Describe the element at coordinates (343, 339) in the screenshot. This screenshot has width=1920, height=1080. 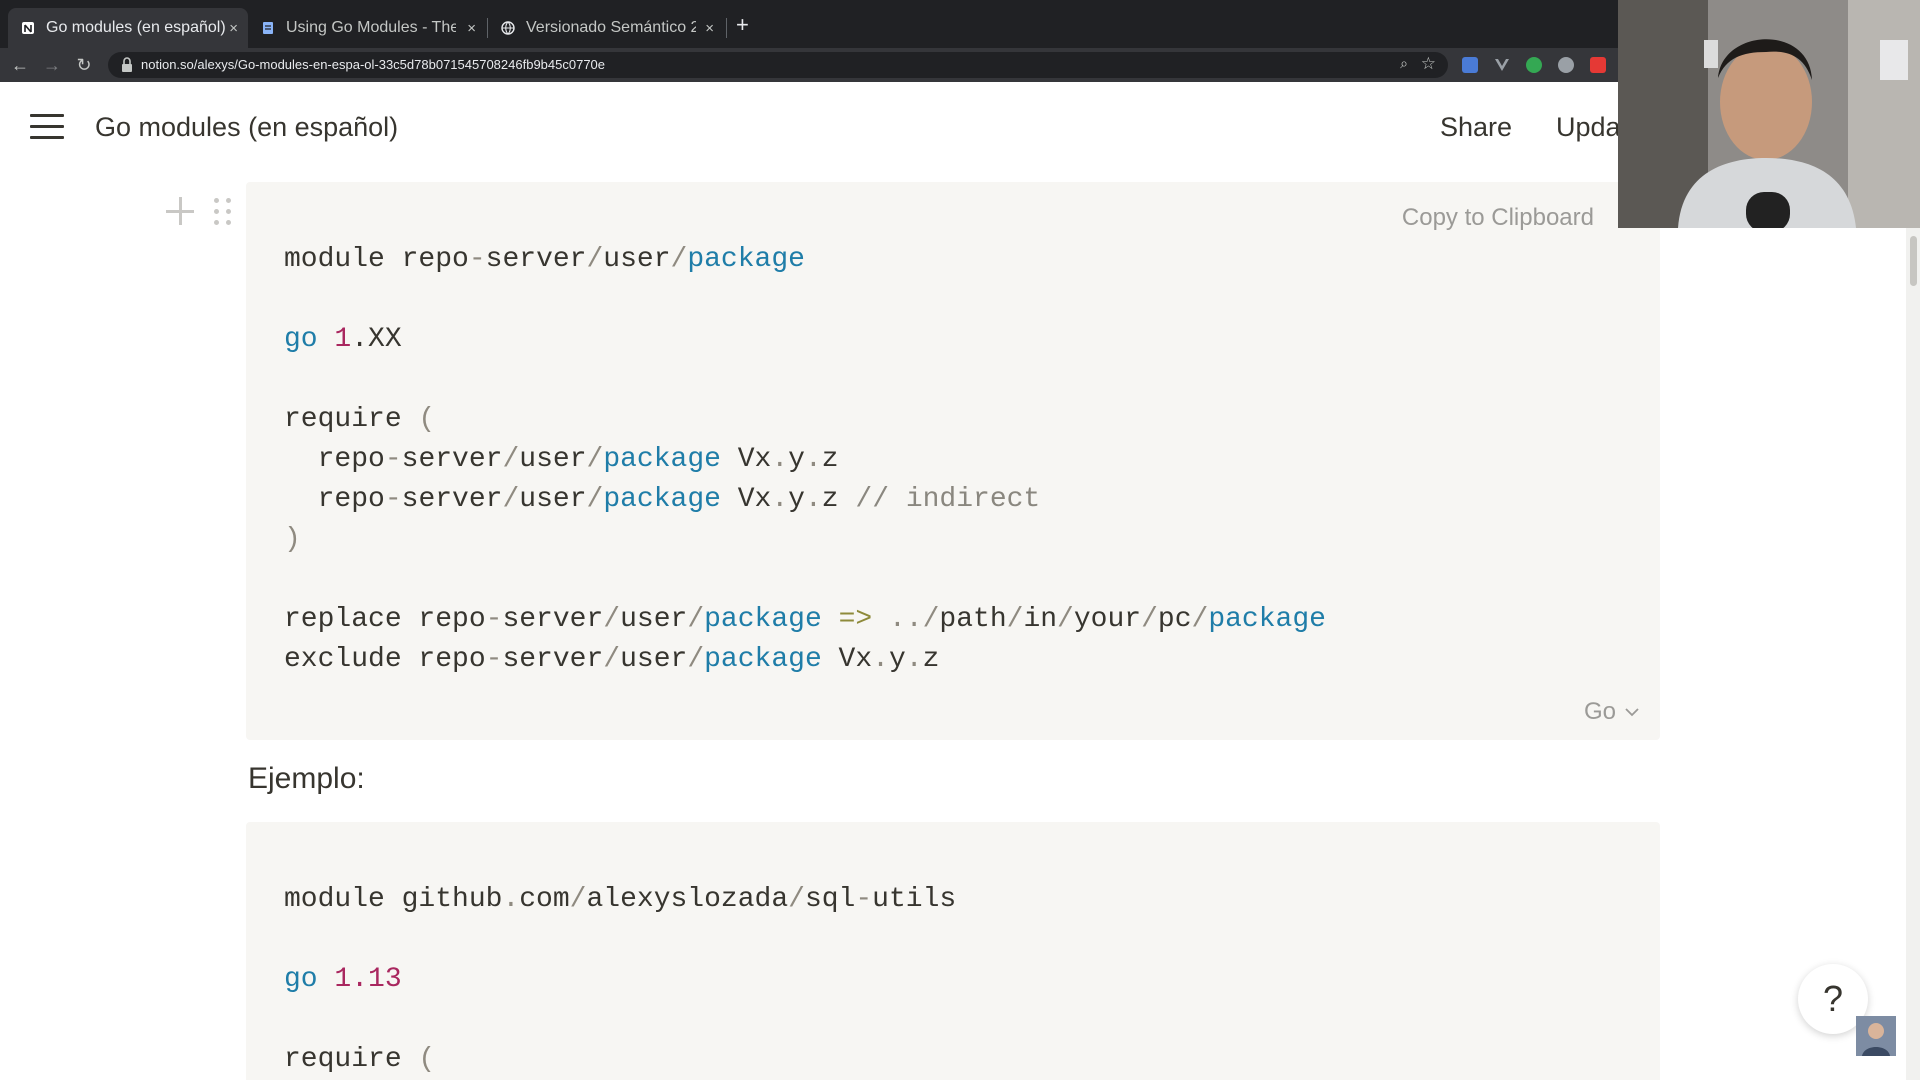
I see `code-token: 1` at that location.